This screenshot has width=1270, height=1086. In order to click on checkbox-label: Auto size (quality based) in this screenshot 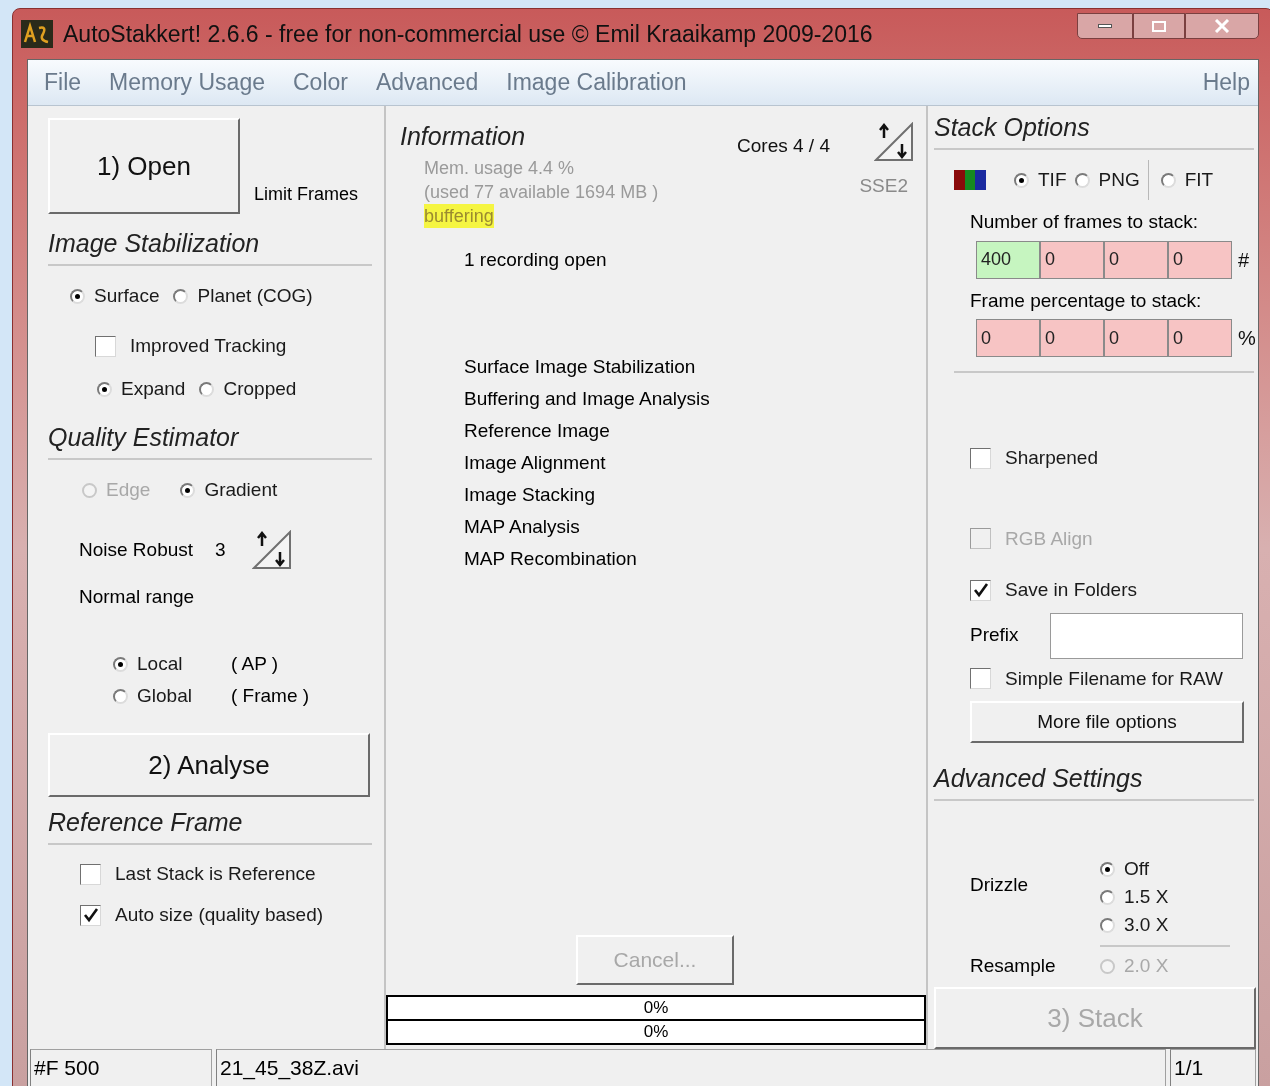, I will do `click(219, 914)`.